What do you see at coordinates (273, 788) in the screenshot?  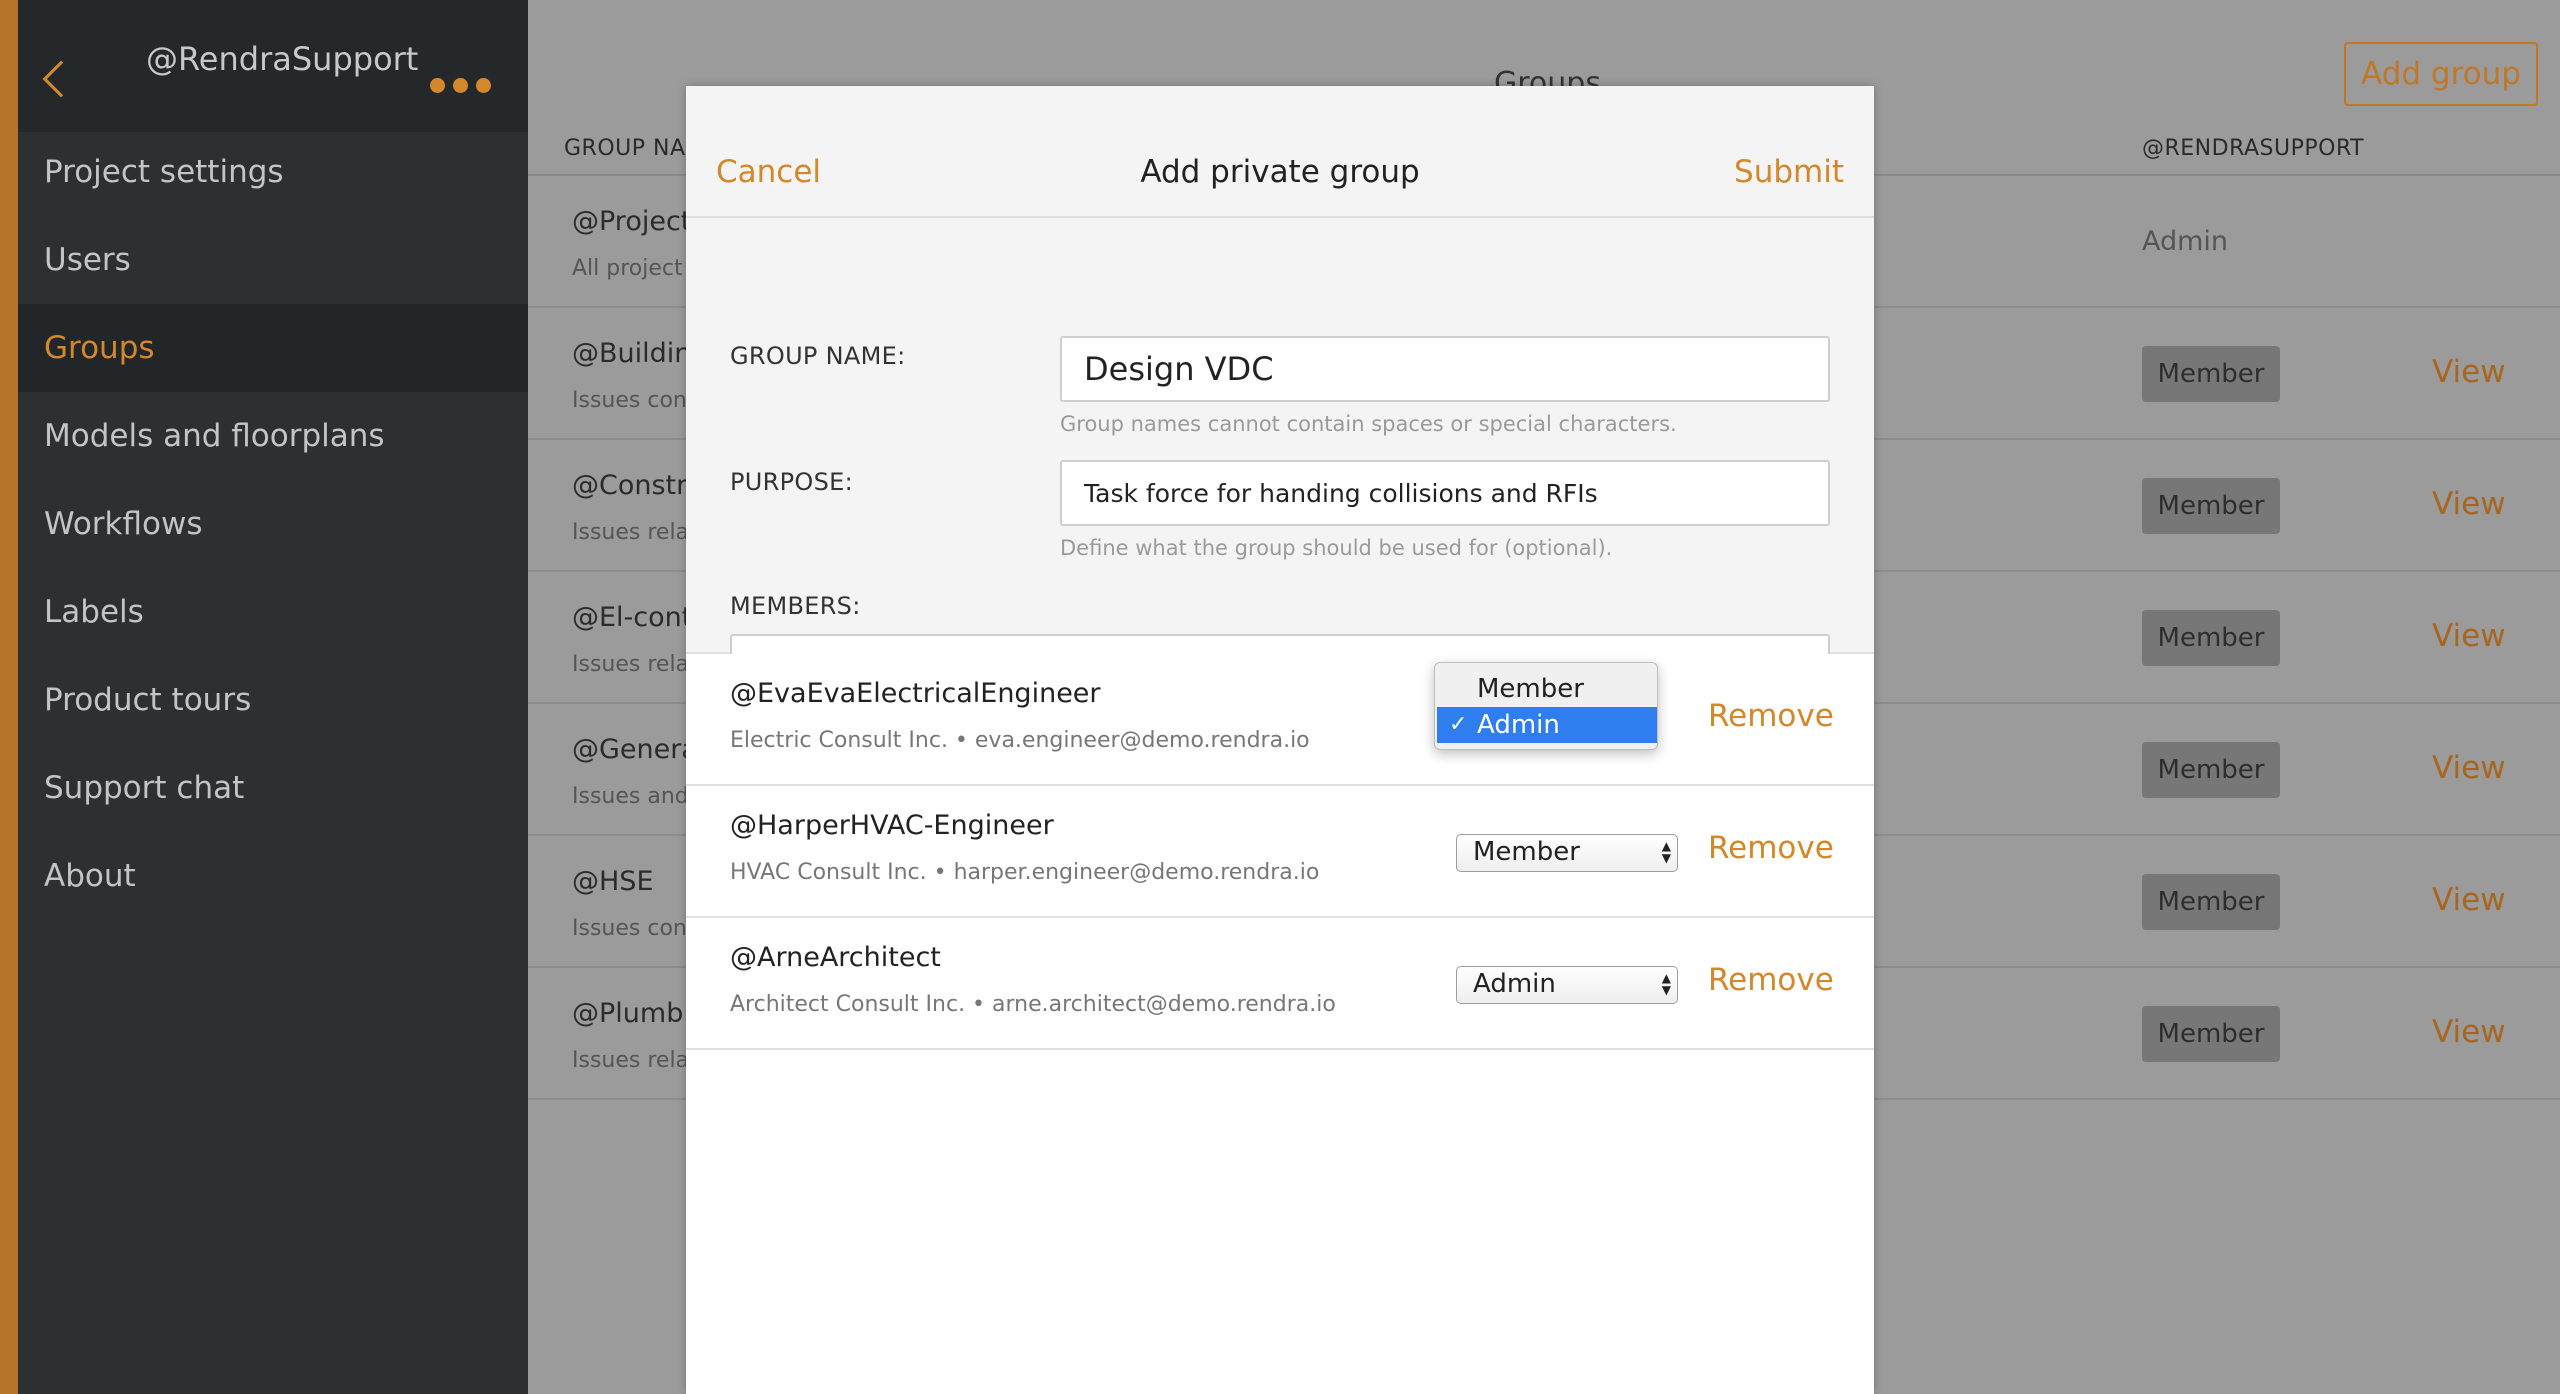 I see `sidebar-item-support-chat: Support chat` at bounding box center [273, 788].